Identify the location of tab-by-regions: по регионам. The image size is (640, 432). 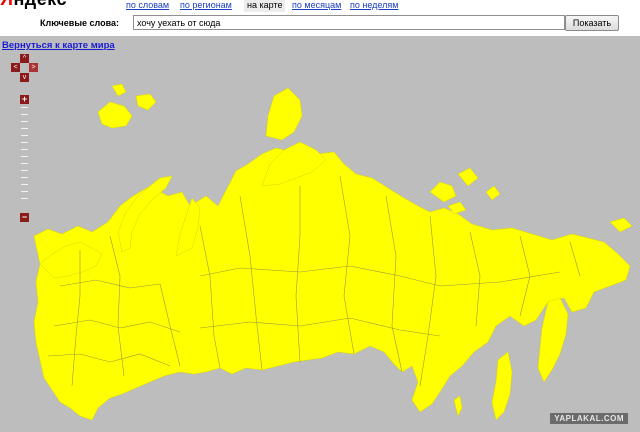
(206, 5).